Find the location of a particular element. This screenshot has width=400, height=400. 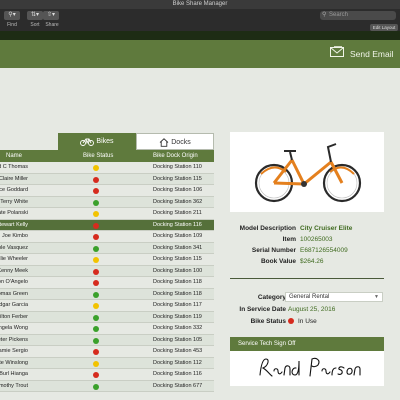

row-name: Thomas Green is located at coordinates (14, 293).